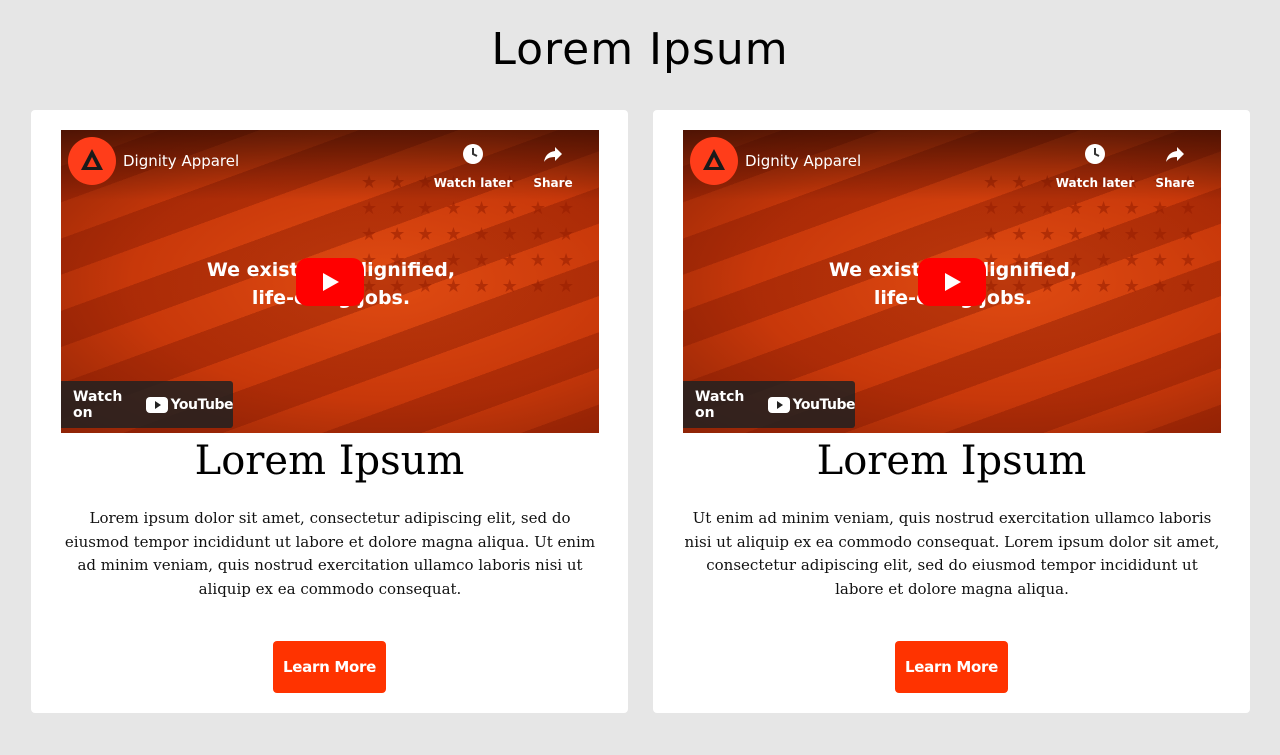 The image size is (1280, 755). What do you see at coordinates (640, 49) in the screenshot?
I see `page-title: Lorem Ipsum` at bounding box center [640, 49].